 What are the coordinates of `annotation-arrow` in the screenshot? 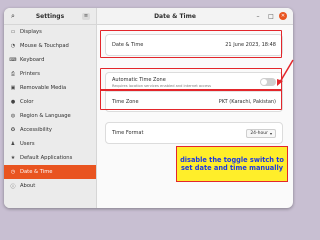 It's located at (285, 72).